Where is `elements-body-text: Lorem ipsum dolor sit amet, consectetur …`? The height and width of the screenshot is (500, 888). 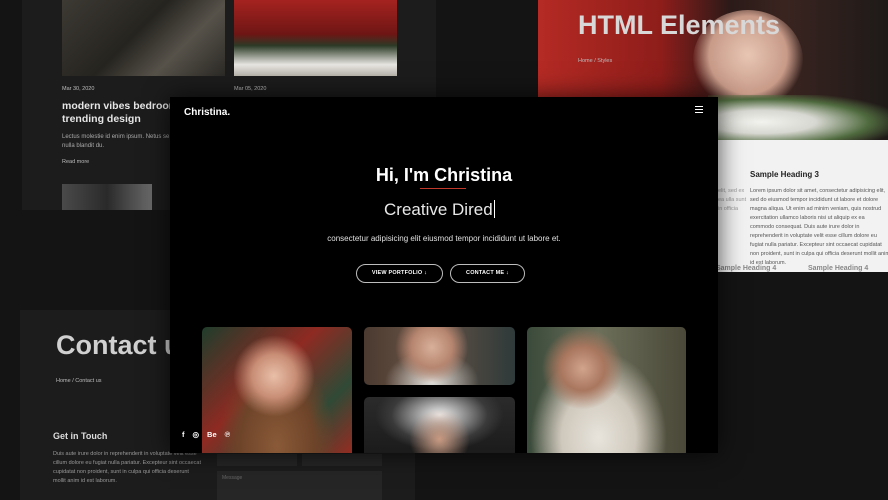 elements-body-text: Lorem ipsum dolor sit amet, consectetur … is located at coordinates (819, 227).